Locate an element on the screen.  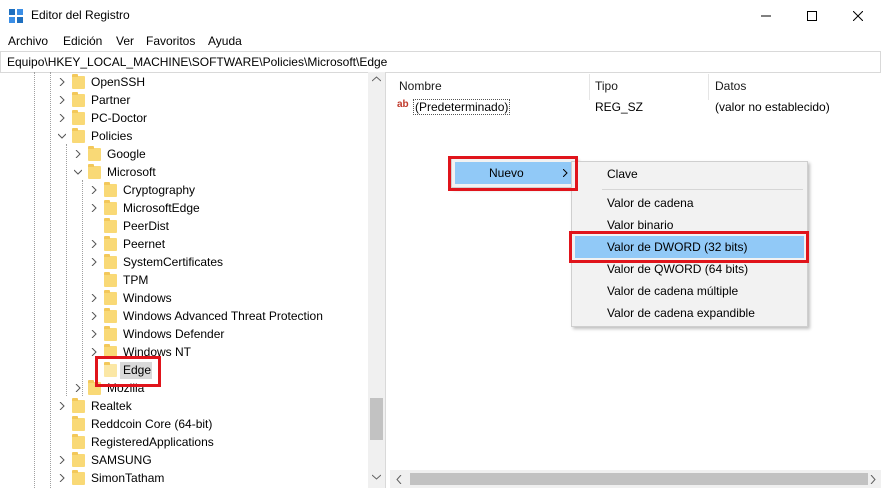
column-header-data: Datos is located at coordinates (730, 86).